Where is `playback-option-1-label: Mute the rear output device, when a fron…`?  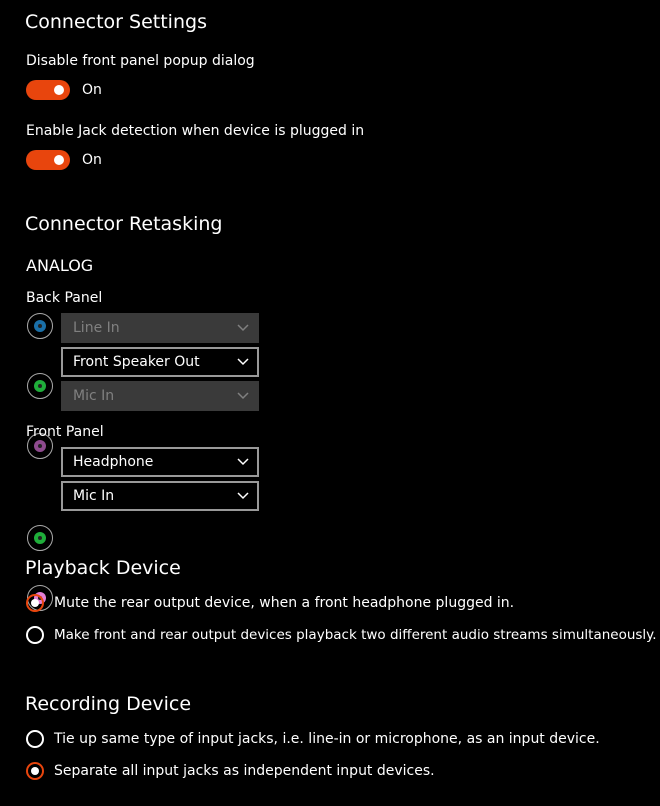
playback-option-1-label: Mute the rear output device, when a fron… is located at coordinates (284, 603).